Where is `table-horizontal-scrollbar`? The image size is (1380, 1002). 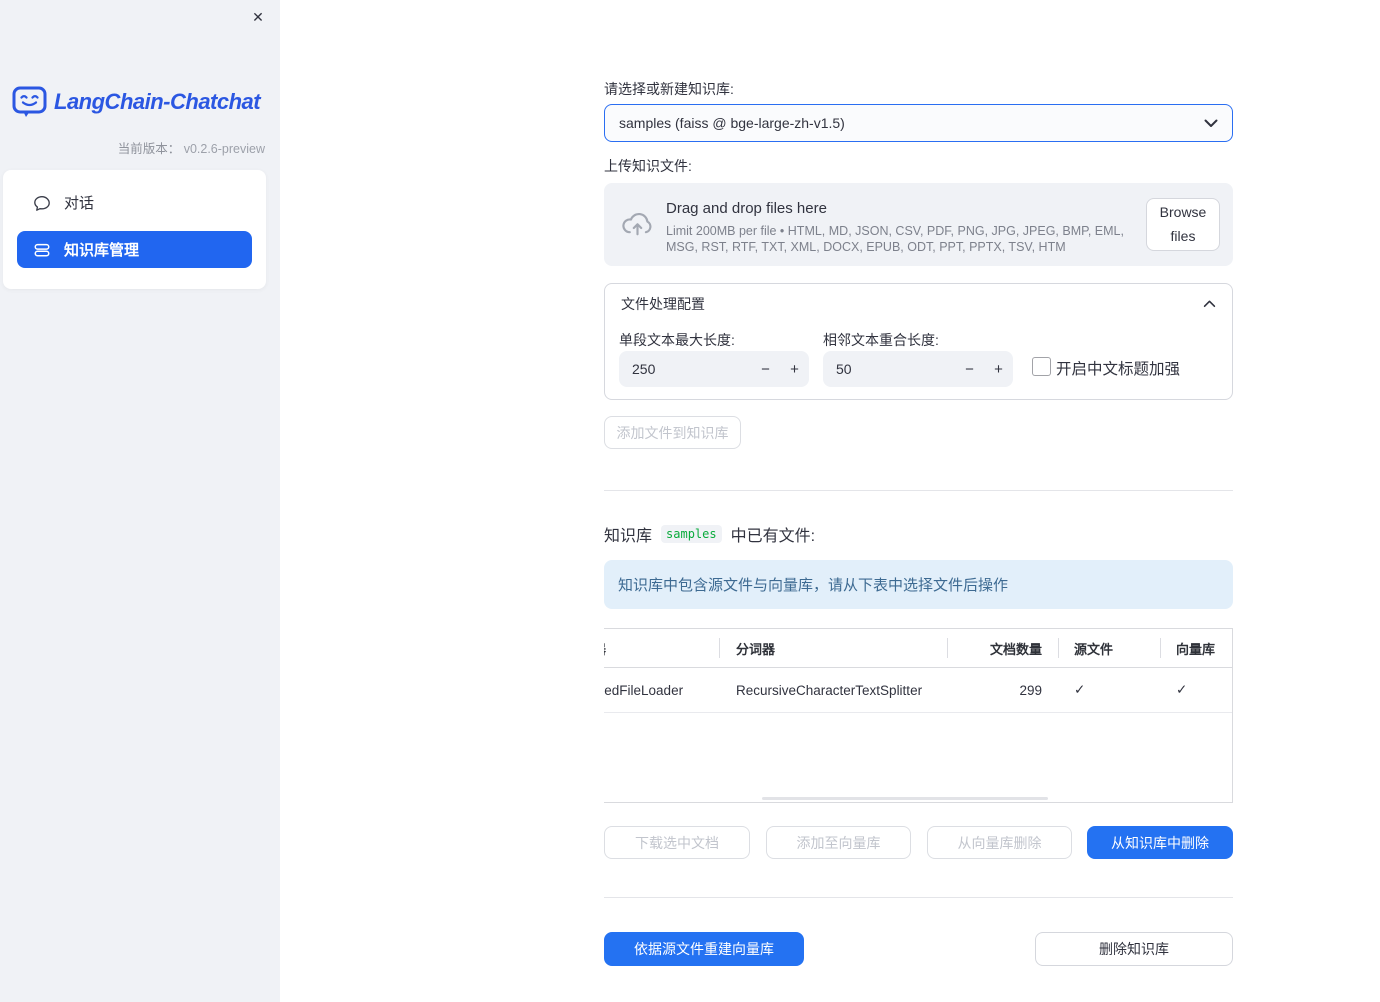 table-horizontal-scrollbar is located at coordinates (905, 798).